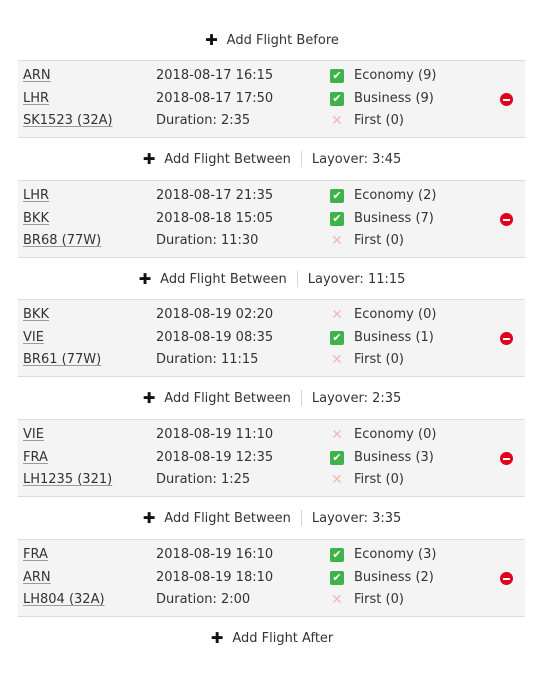 This screenshot has width=544, height=700. I want to click on business-class-option: ✔ Business (7), so click(382, 219).